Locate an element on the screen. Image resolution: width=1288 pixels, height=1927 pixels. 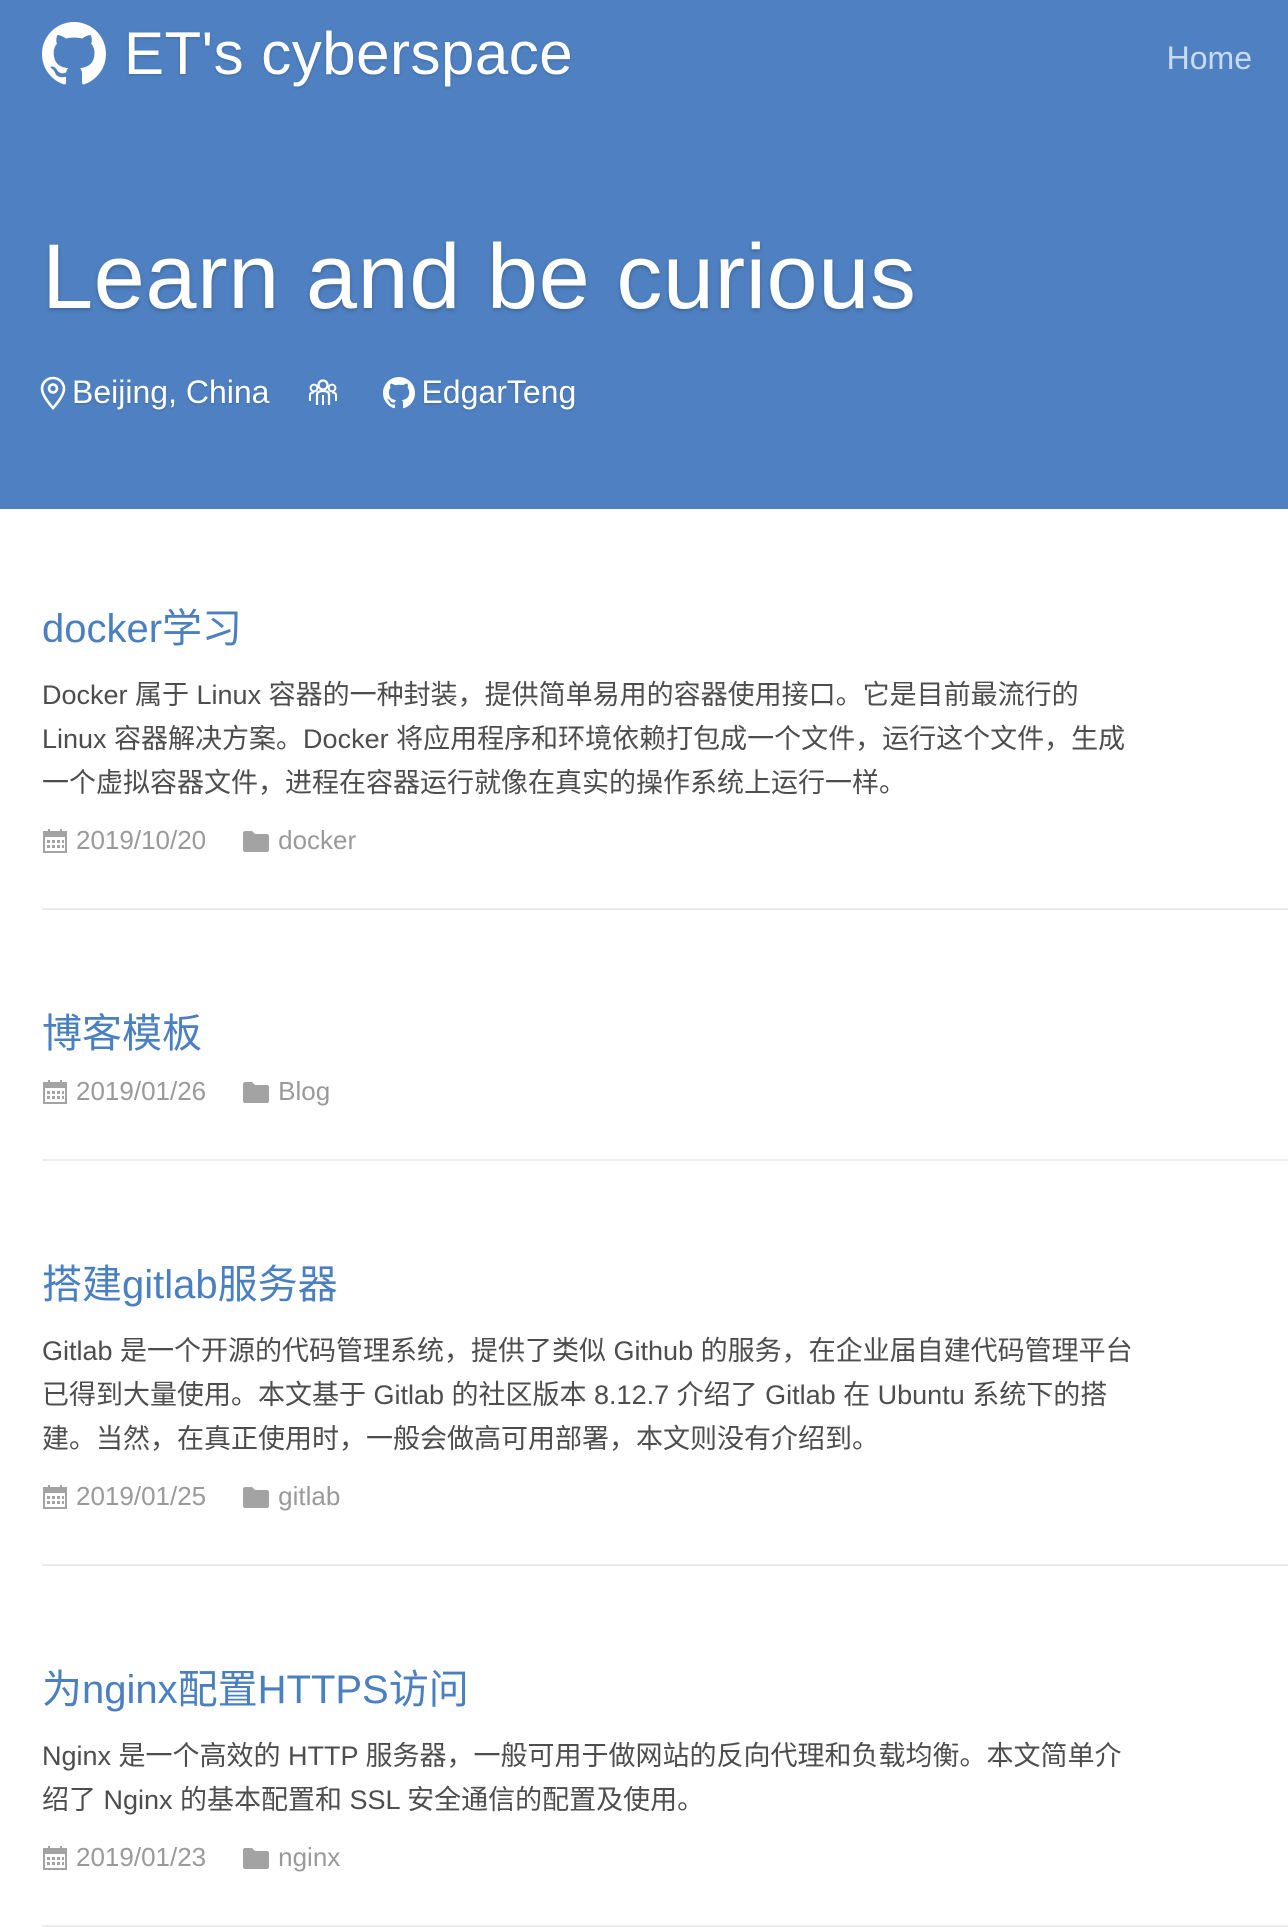
post-category-link: nginx is located at coordinates (291, 1857).